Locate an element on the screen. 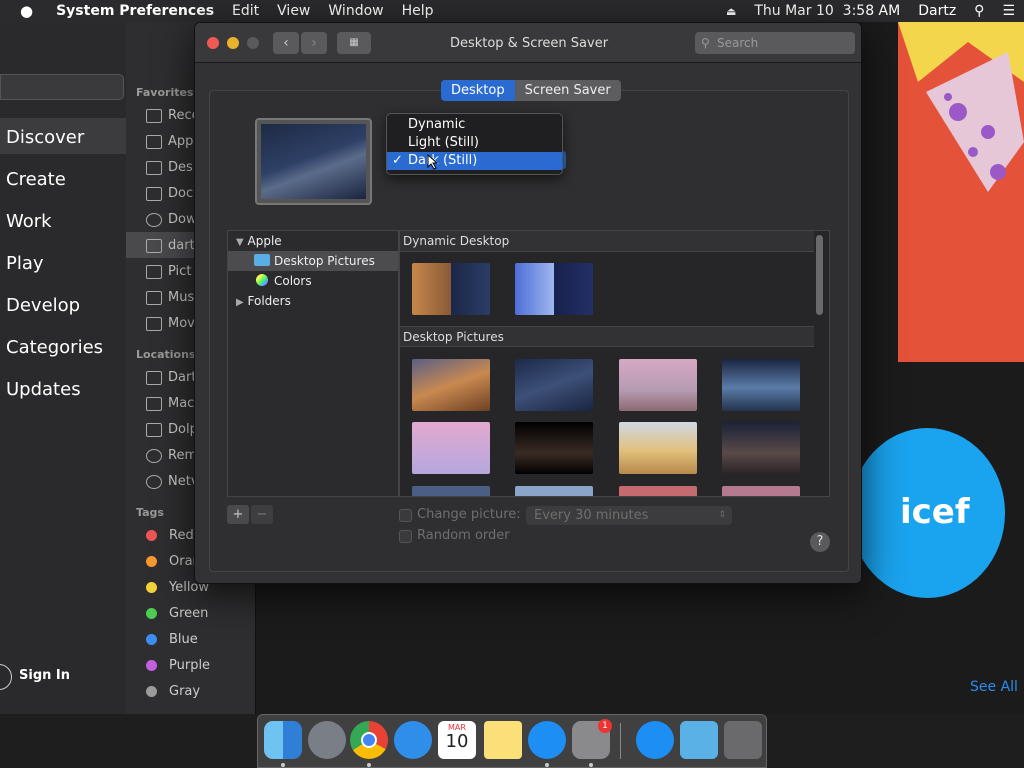 The image size is (1024, 768). finder-favorite-documents: Doc is located at coordinates (169, 193).